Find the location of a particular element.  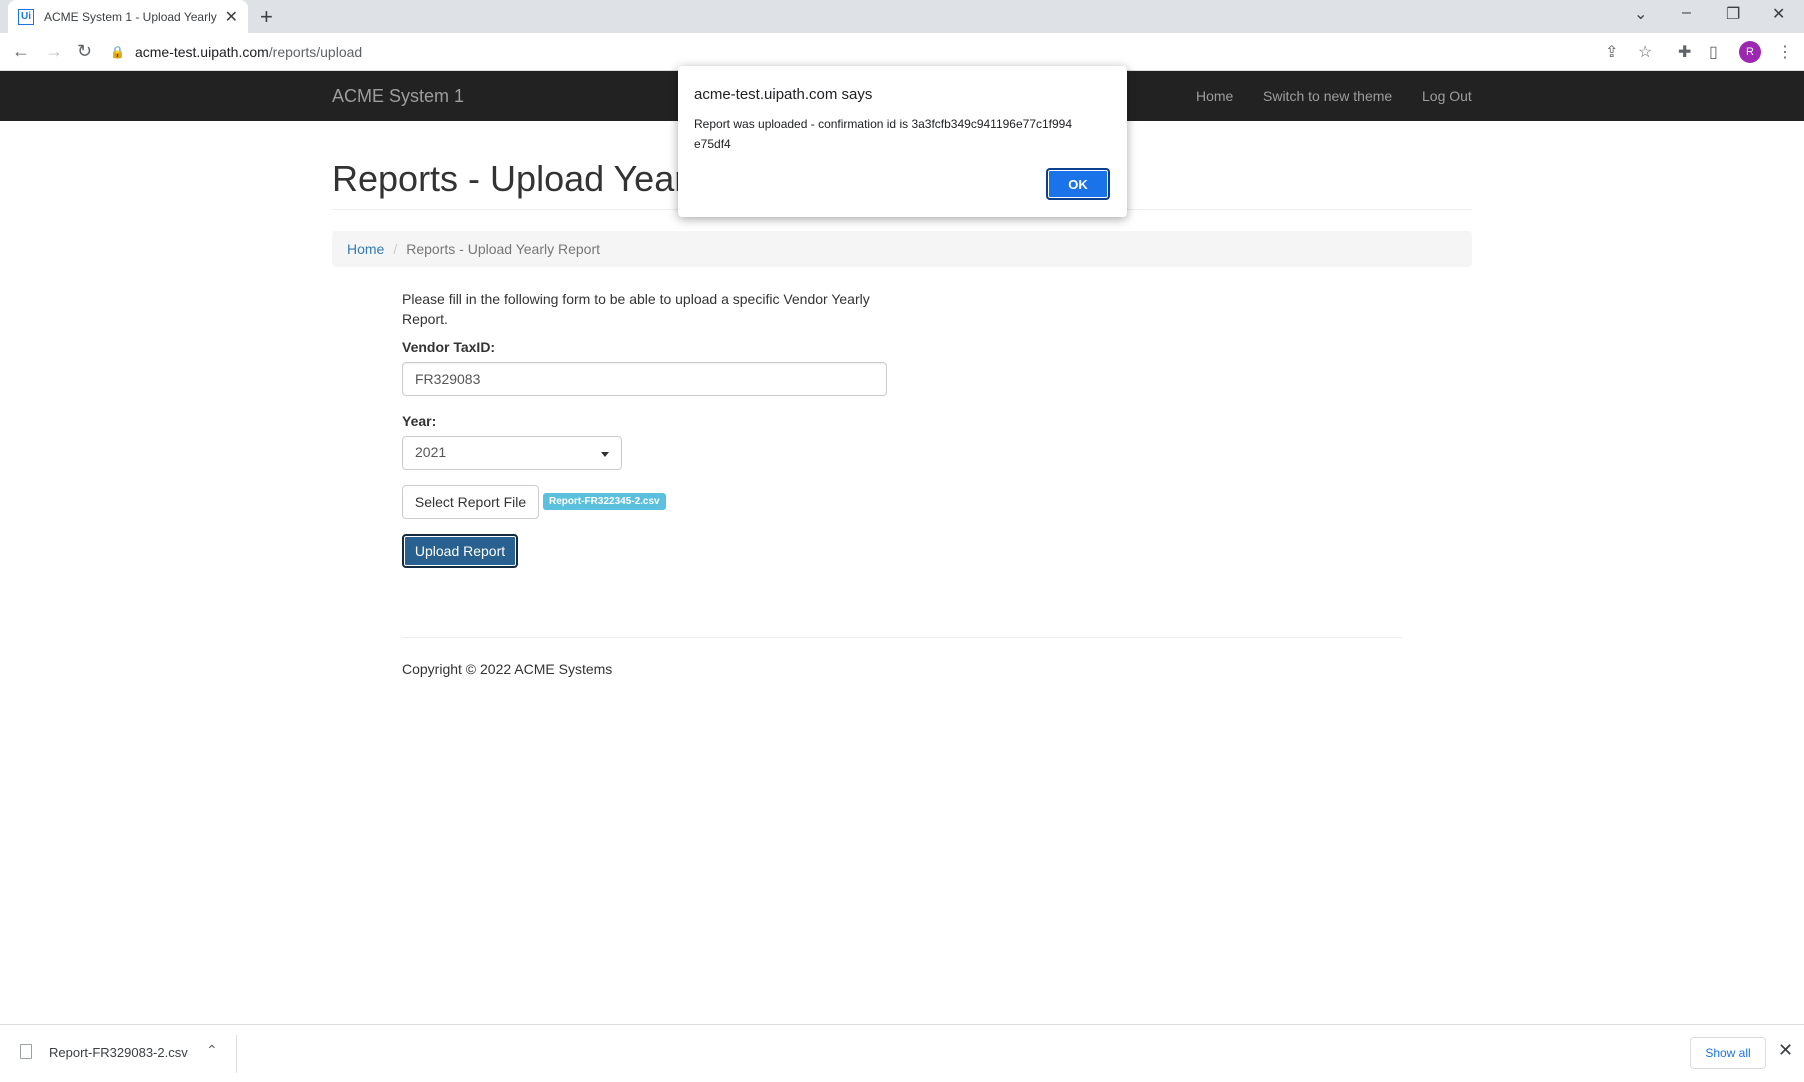

breadcrumb-home: Home is located at coordinates (365, 249).